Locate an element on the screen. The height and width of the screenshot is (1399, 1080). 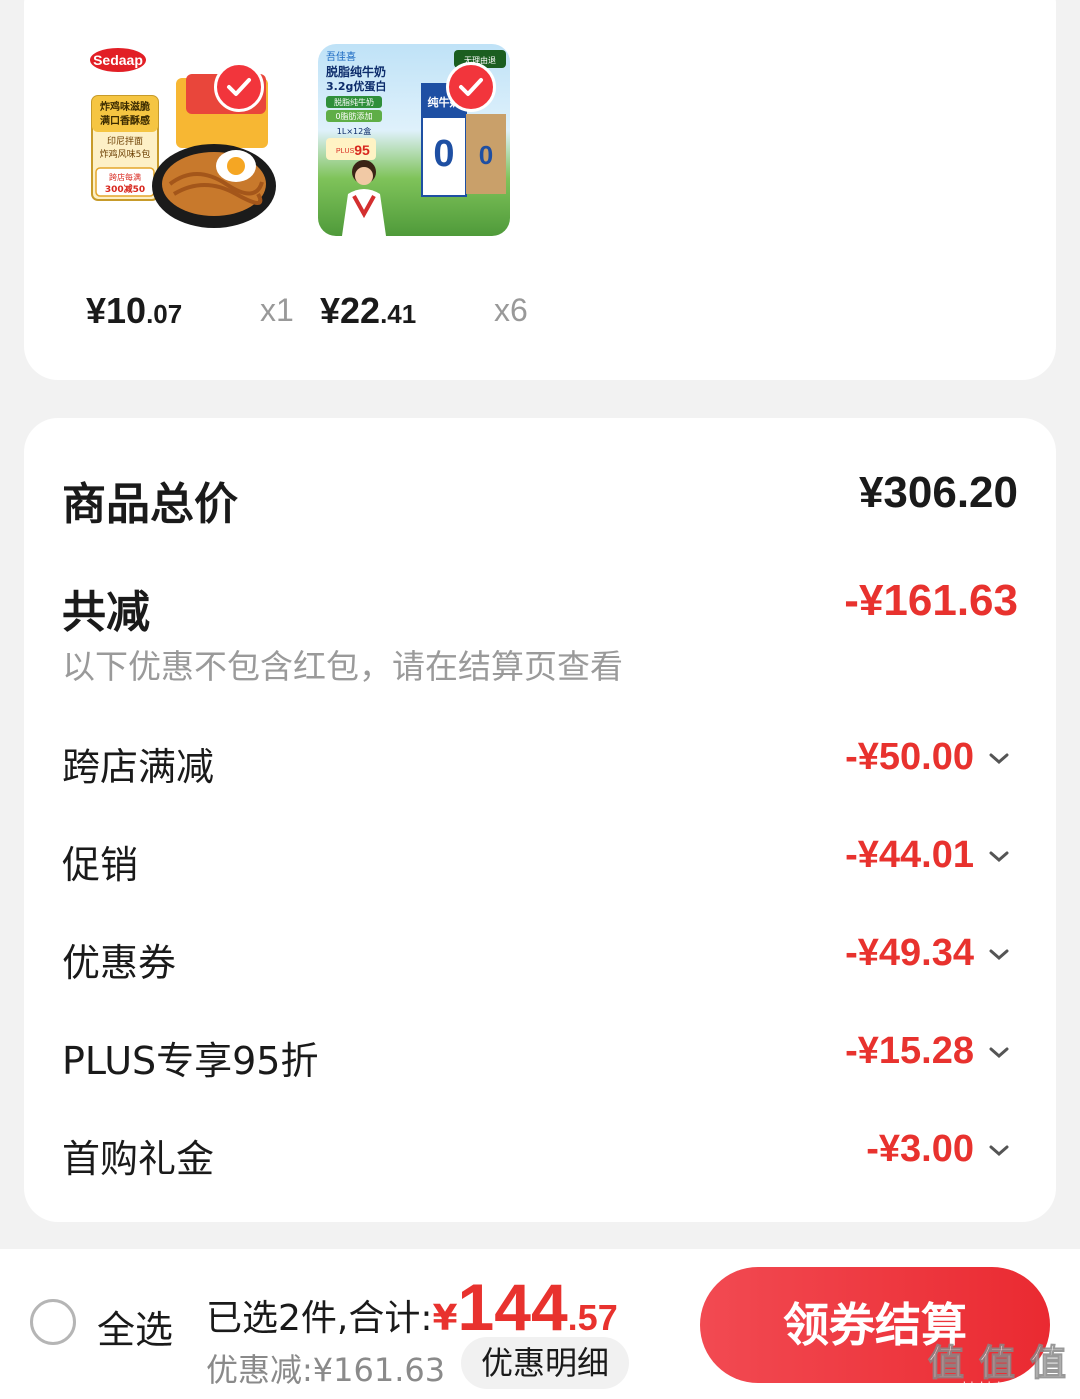
product-price: ¥10 .07 is located at coordinates (134, 311).